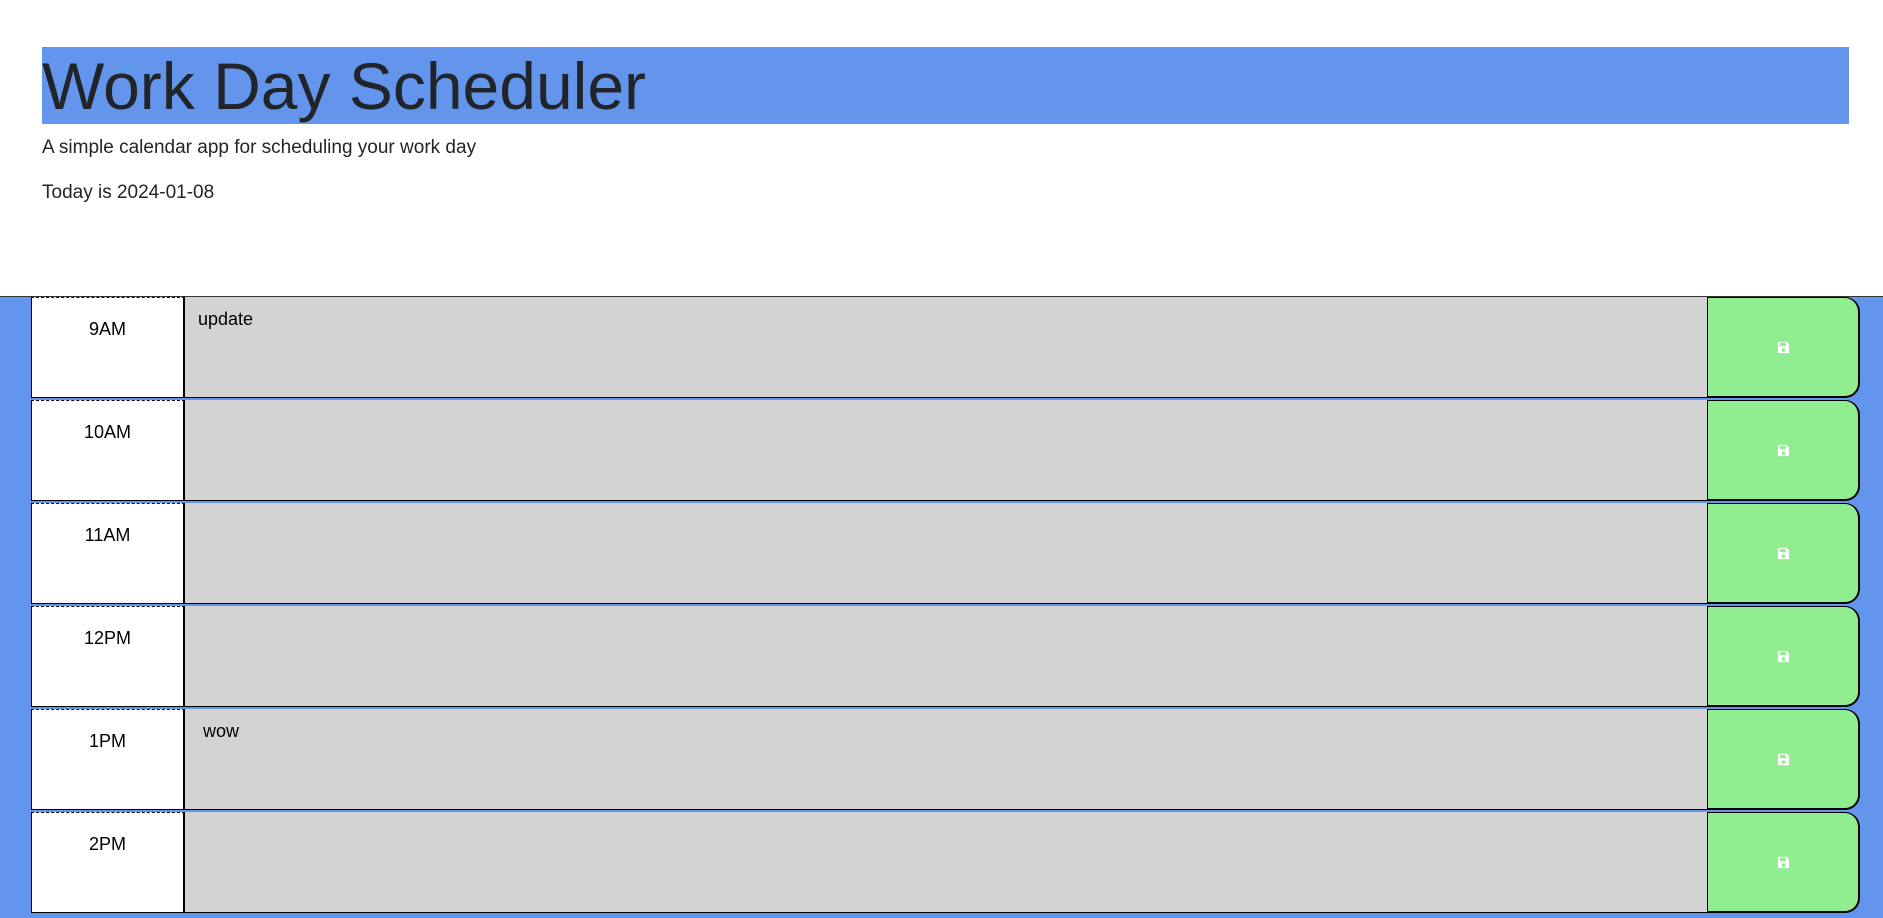  Describe the element at coordinates (108, 347) in the screenshot. I see `hour-label: 9AM` at that location.